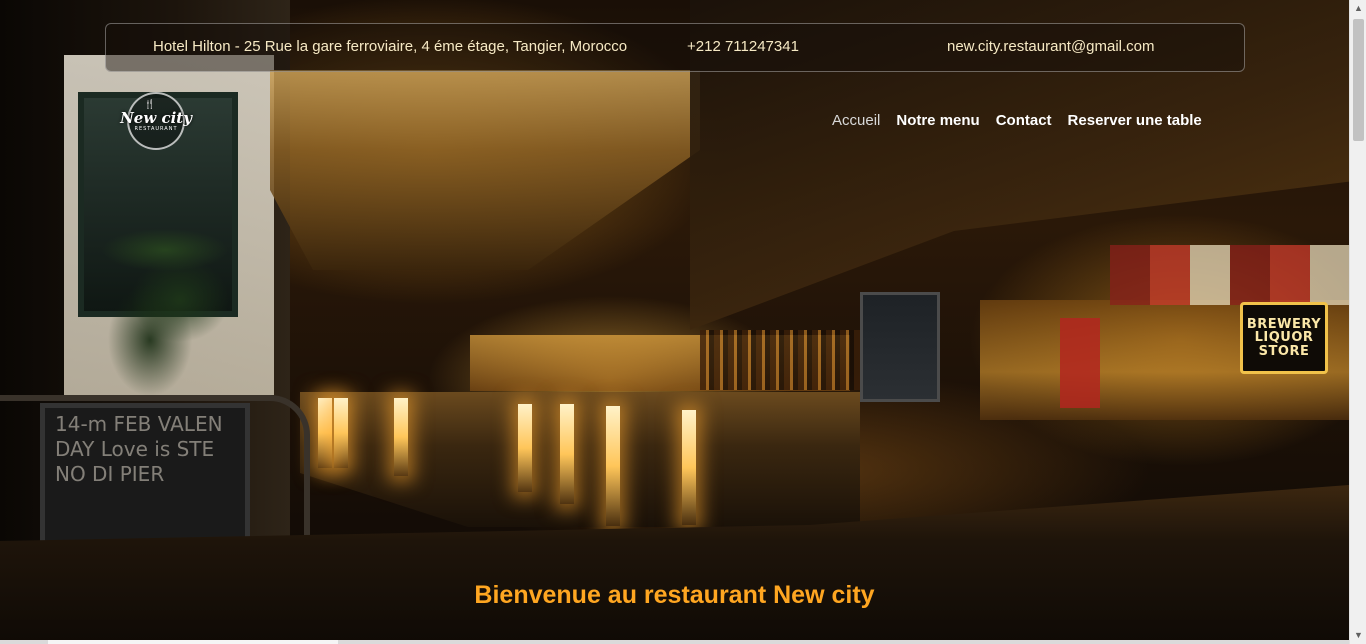  I want to click on plant-image, so click(165, 270).